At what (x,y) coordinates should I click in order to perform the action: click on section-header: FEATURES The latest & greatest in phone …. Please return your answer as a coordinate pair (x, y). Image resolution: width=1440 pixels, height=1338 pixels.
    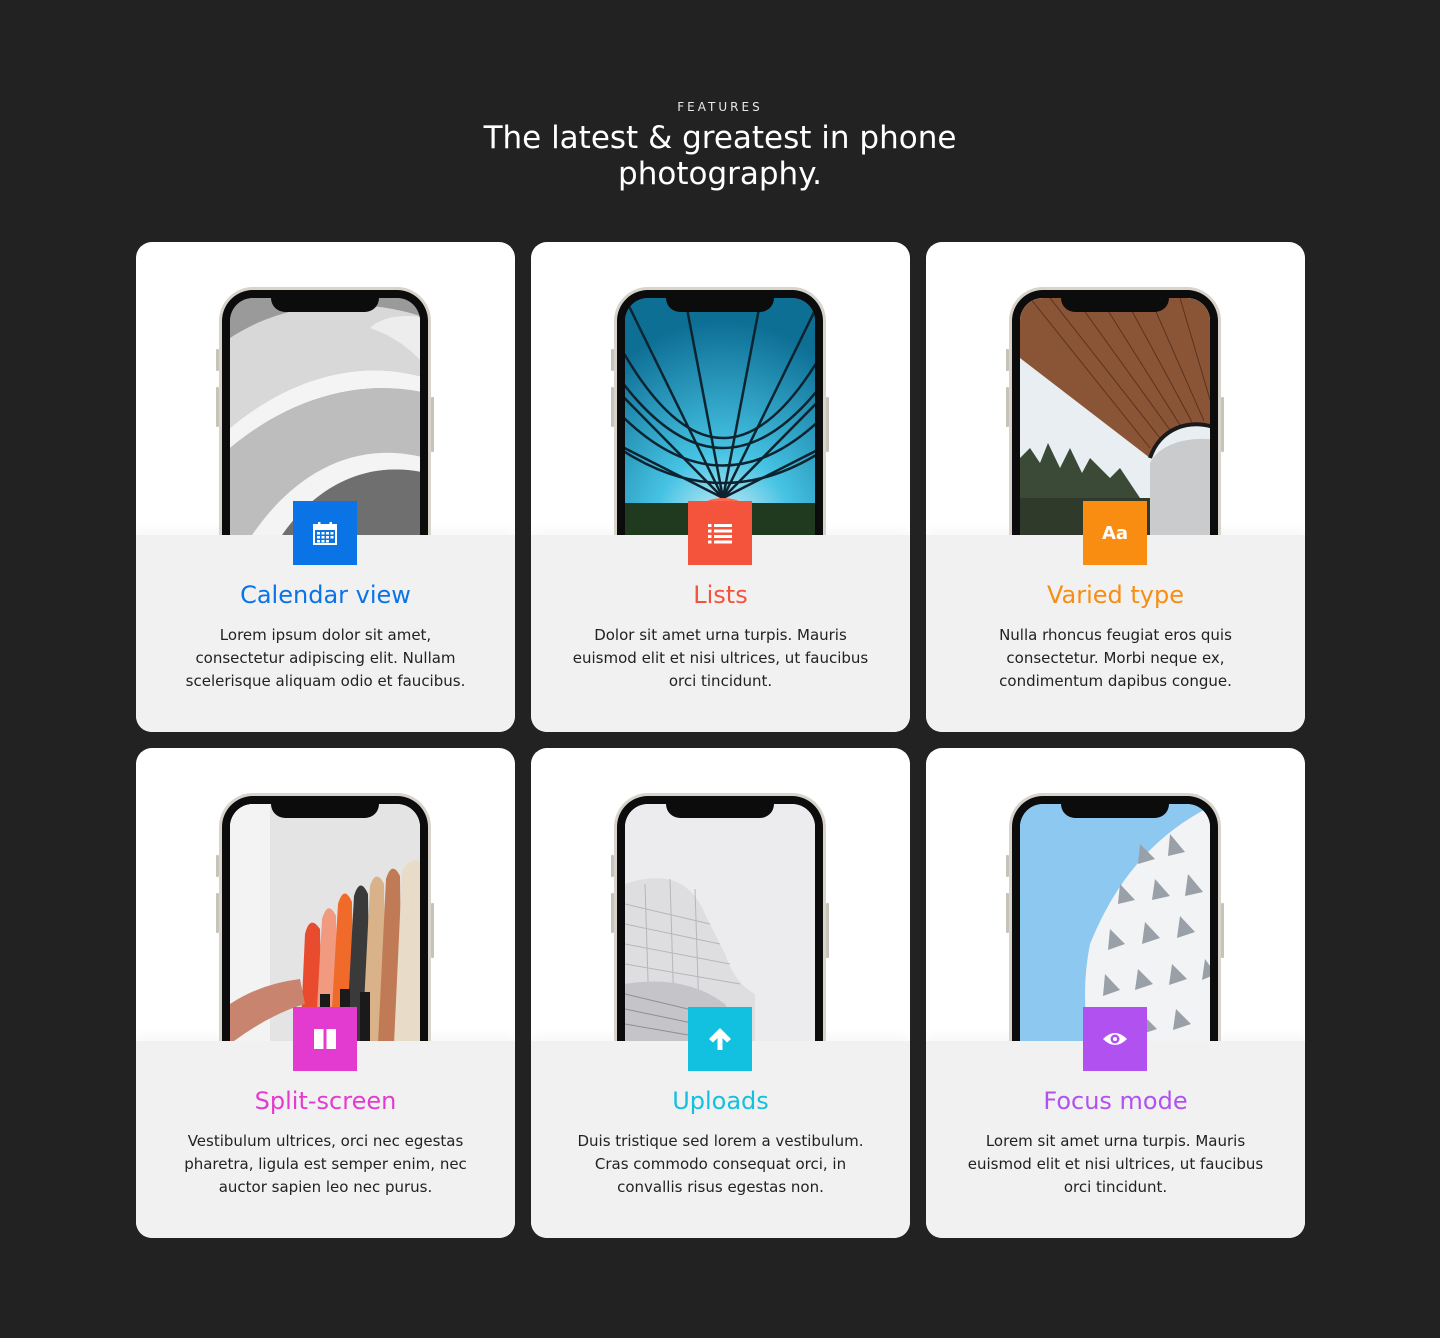
    Looking at the image, I should click on (720, 146).